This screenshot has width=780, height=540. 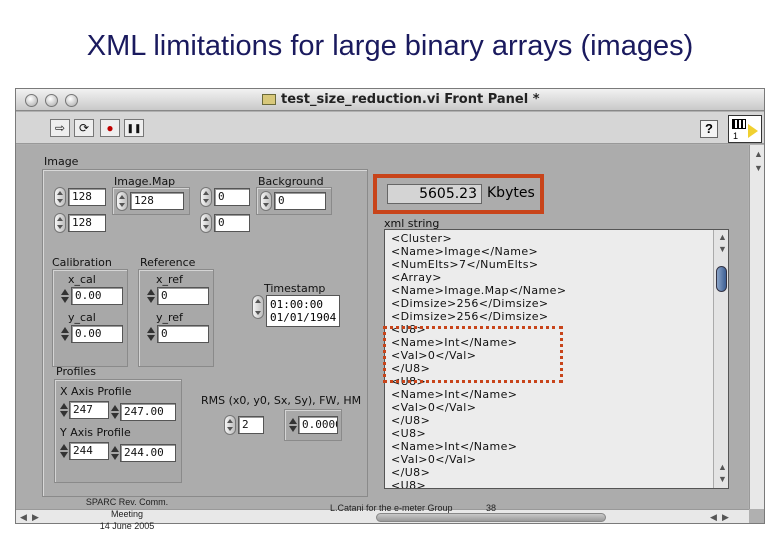 I want to click on xml-scroll-thumb, so click(x=721, y=279).